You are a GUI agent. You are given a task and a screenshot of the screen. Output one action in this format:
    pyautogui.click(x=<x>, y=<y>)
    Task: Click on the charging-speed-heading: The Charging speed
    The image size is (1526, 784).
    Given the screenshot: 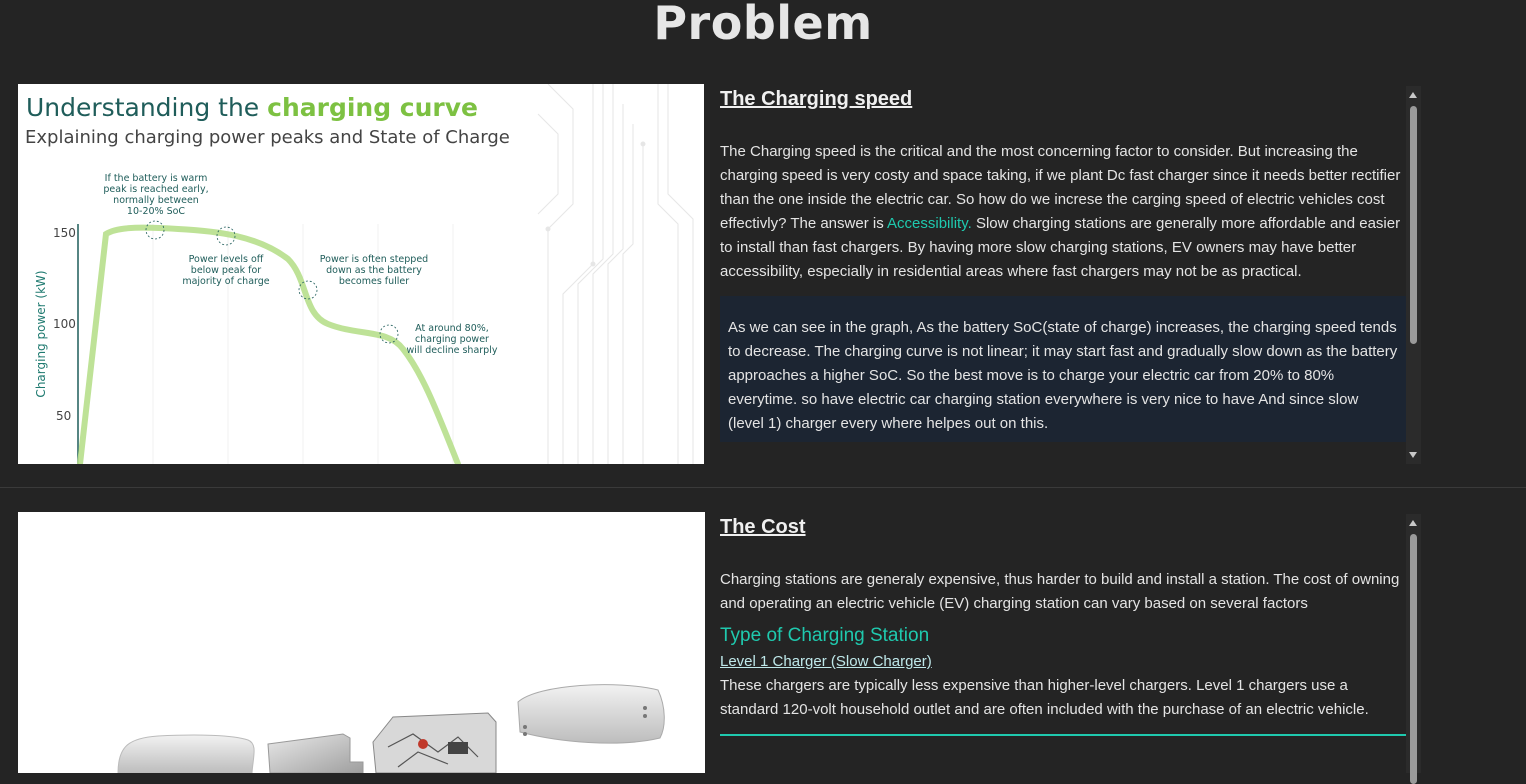 What is the action you would take?
    pyautogui.click(x=816, y=99)
    